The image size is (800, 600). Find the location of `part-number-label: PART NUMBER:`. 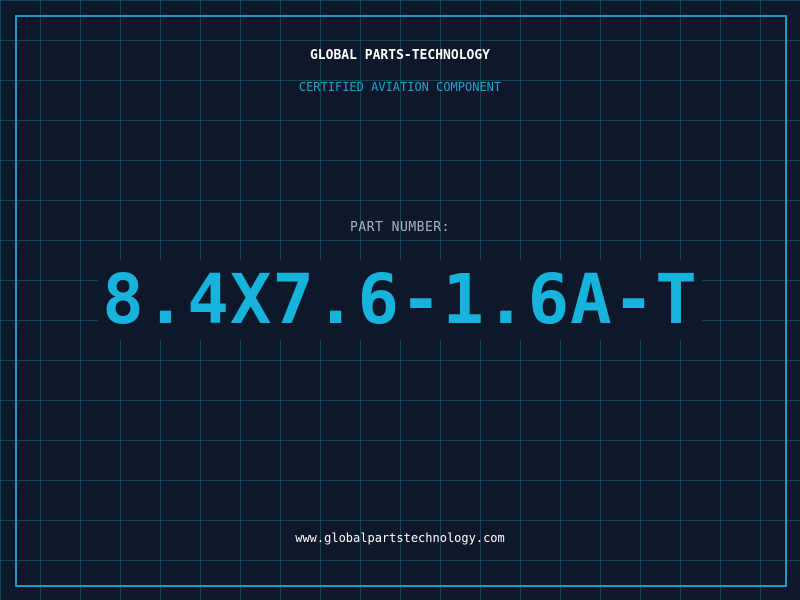

part-number-label: PART NUMBER: is located at coordinates (400, 227).